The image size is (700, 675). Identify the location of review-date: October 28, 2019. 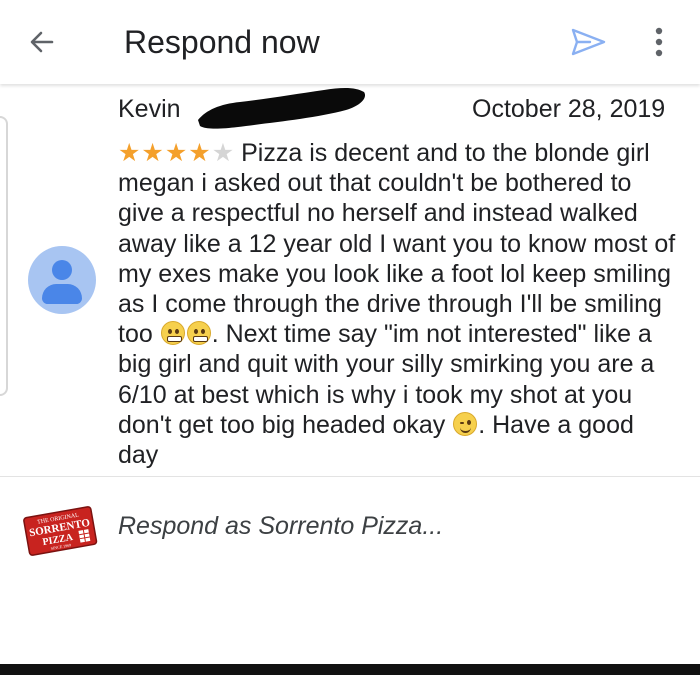
(569, 109).